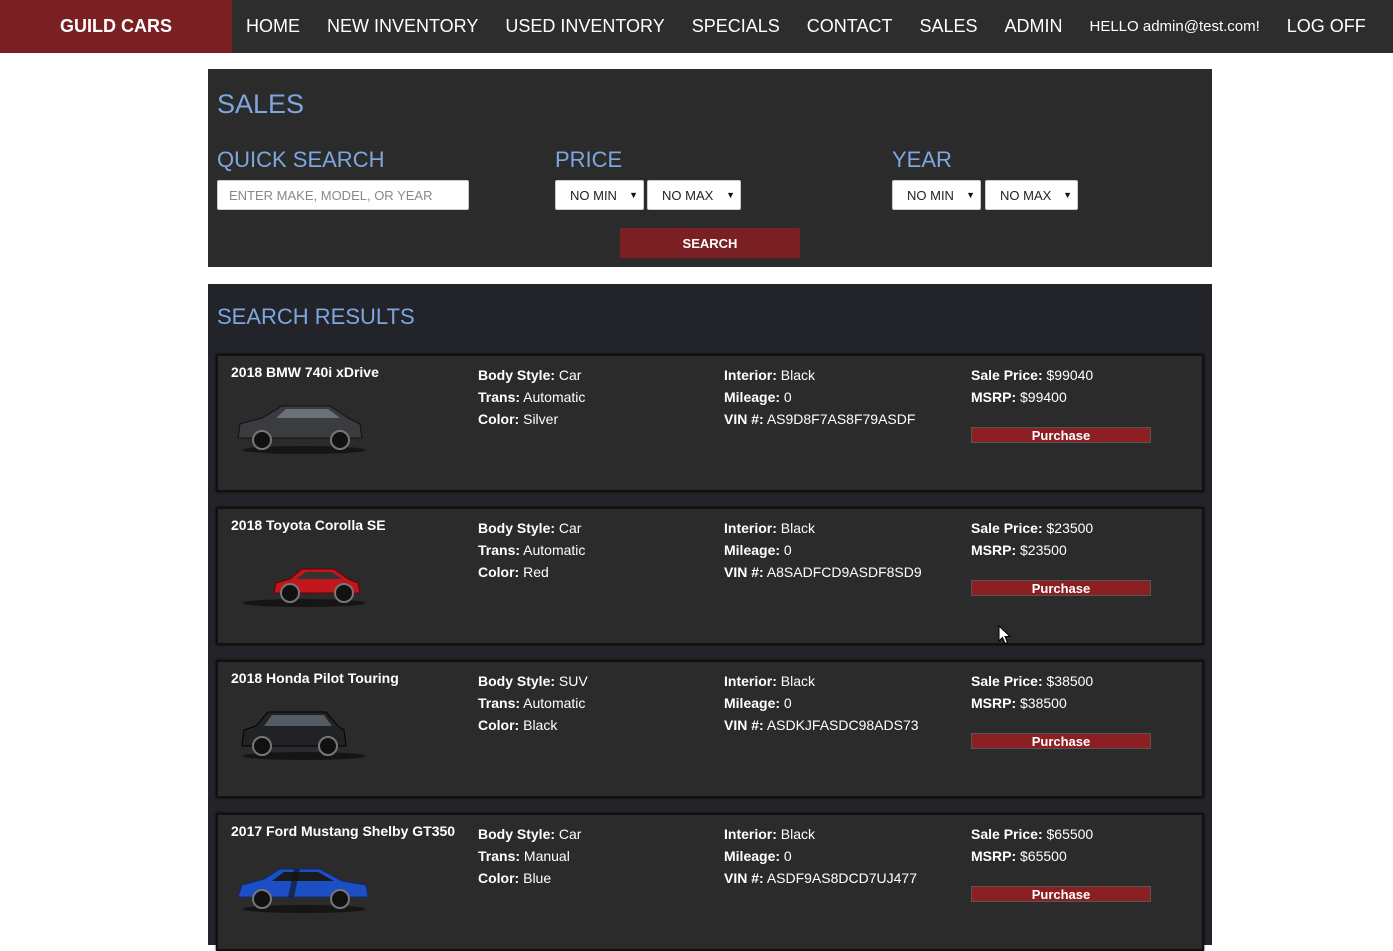 The width and height of the screenshot is (1393, 951). What do you see at coordinates (850, 26) in the screenshot?
I see `nav-contact: CONTACT` at bounding box center [850, 26].